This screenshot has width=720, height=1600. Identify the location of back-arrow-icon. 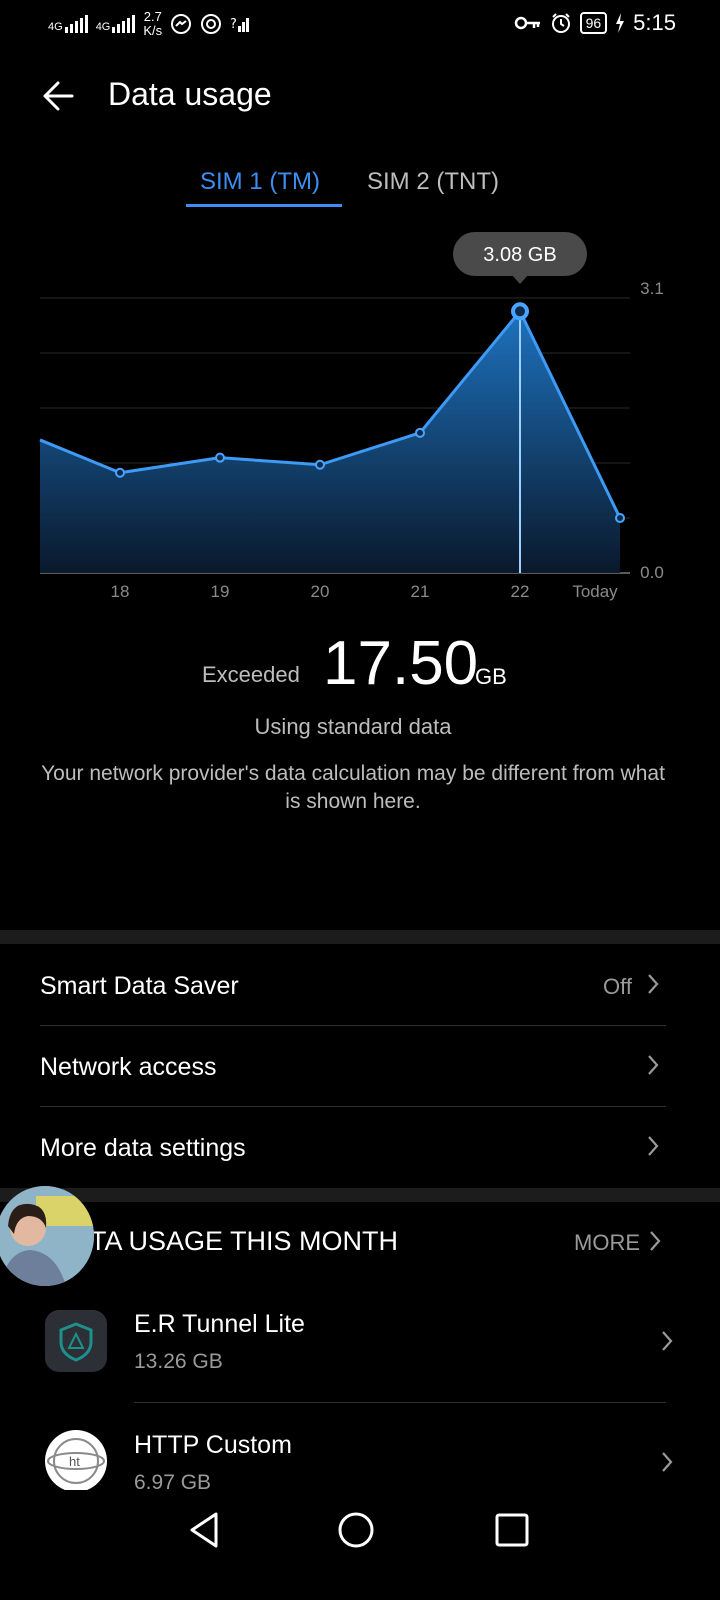
(60, 96).